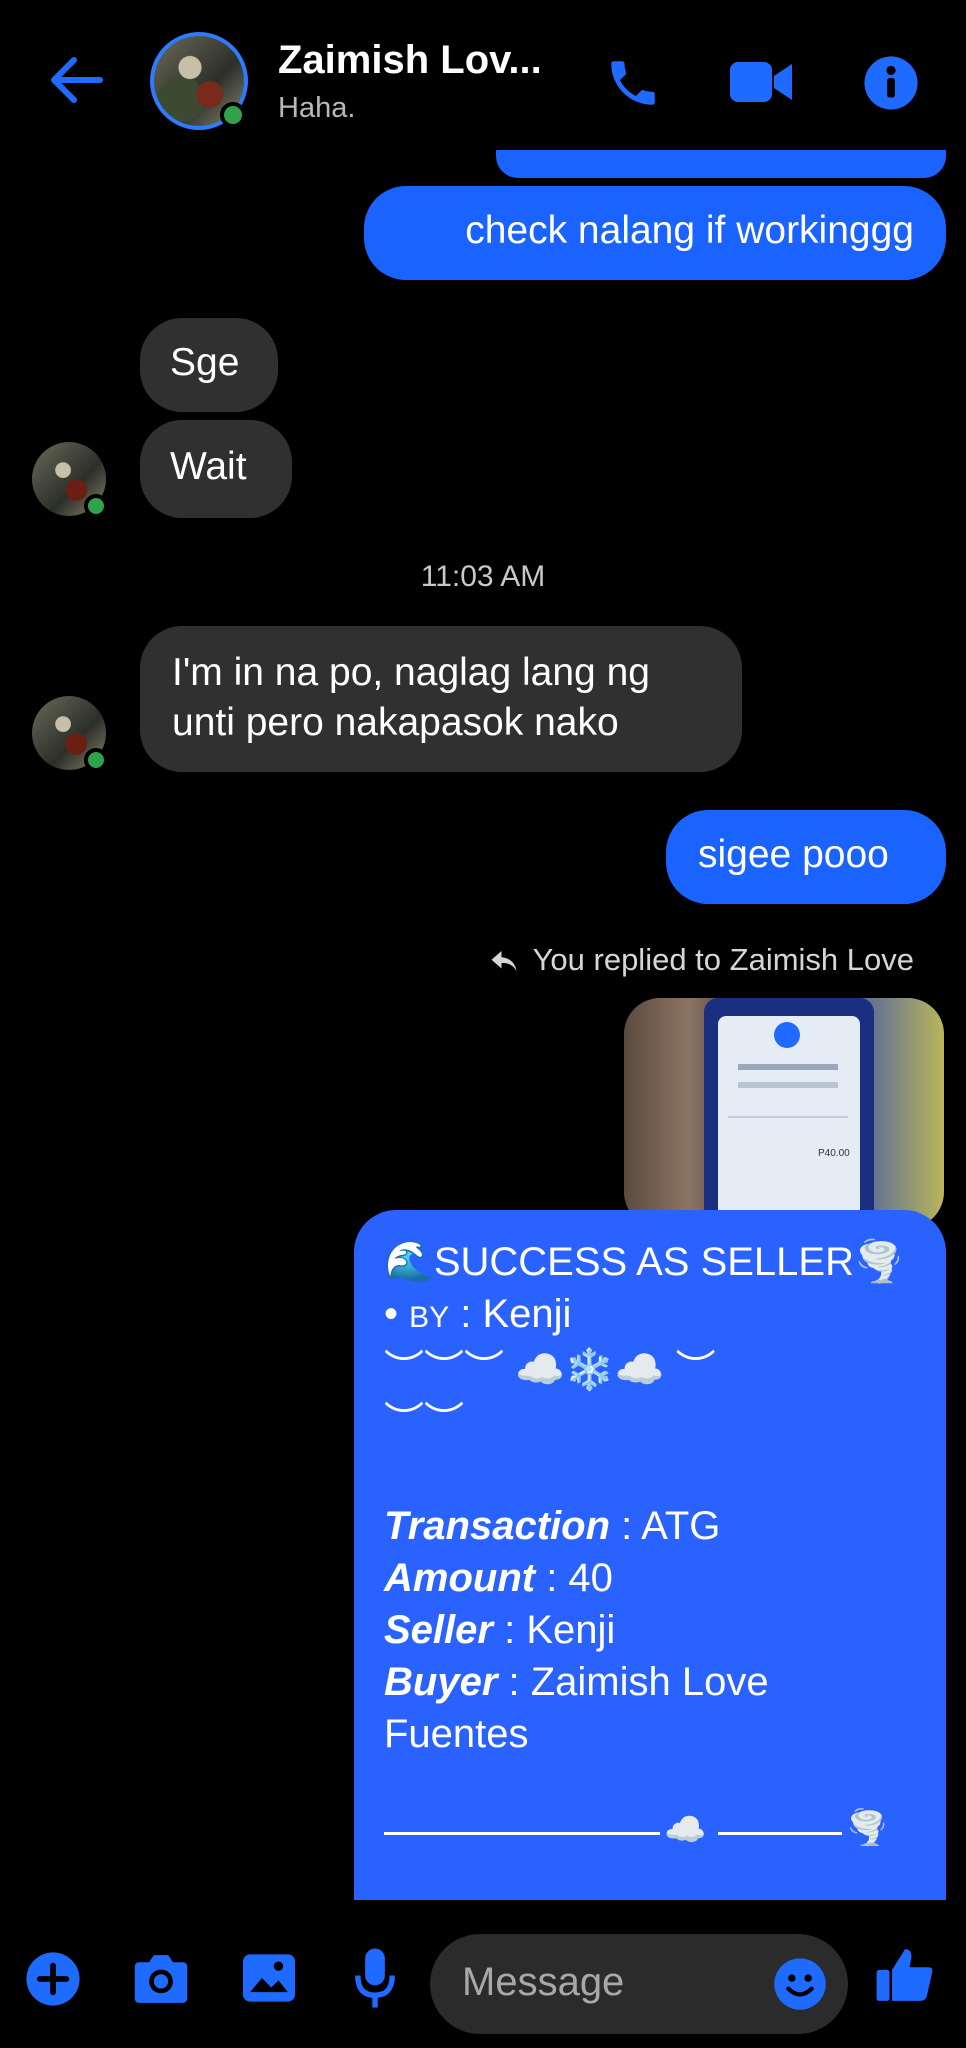 Image resolution: width=966 pixels, height=2048 pixels. I want to click on card-decoration: ︶︶, so click(424, 1422).